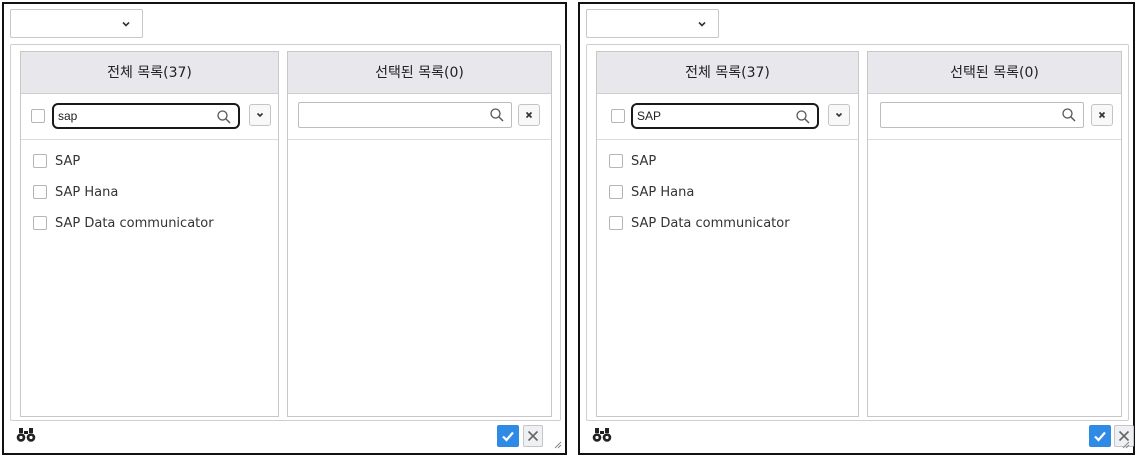 This screenshot has width=1137, height=457. I want to click on x-icon, so click(533, 436).